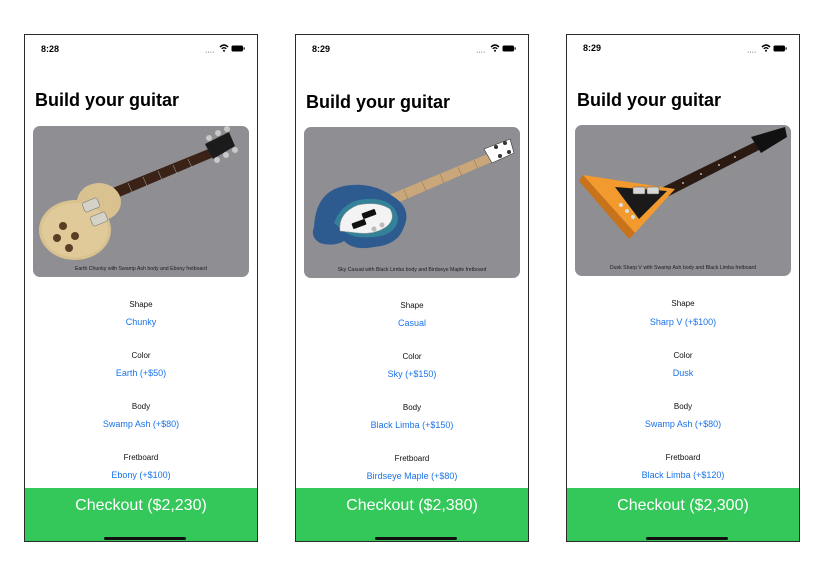 This screenshot has height=577, width=832. Describe the element at coordinates (412, 425) in the screenshot. I see `body-picker: Black Limba (+$150)` at that location.